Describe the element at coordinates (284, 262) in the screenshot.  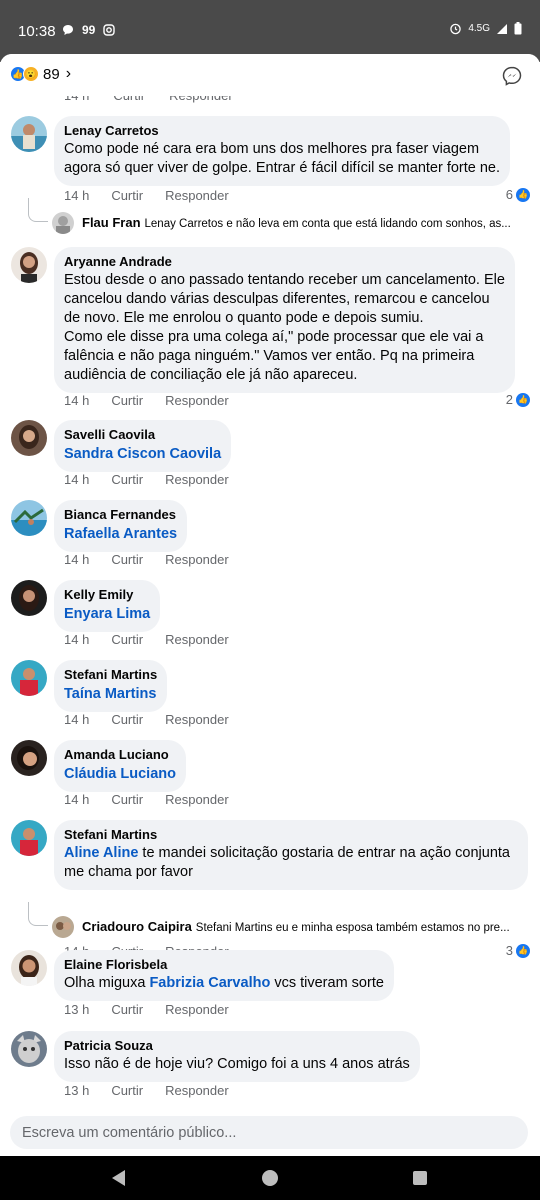
I see `comment-author: Aryanne Andrade` at that location.